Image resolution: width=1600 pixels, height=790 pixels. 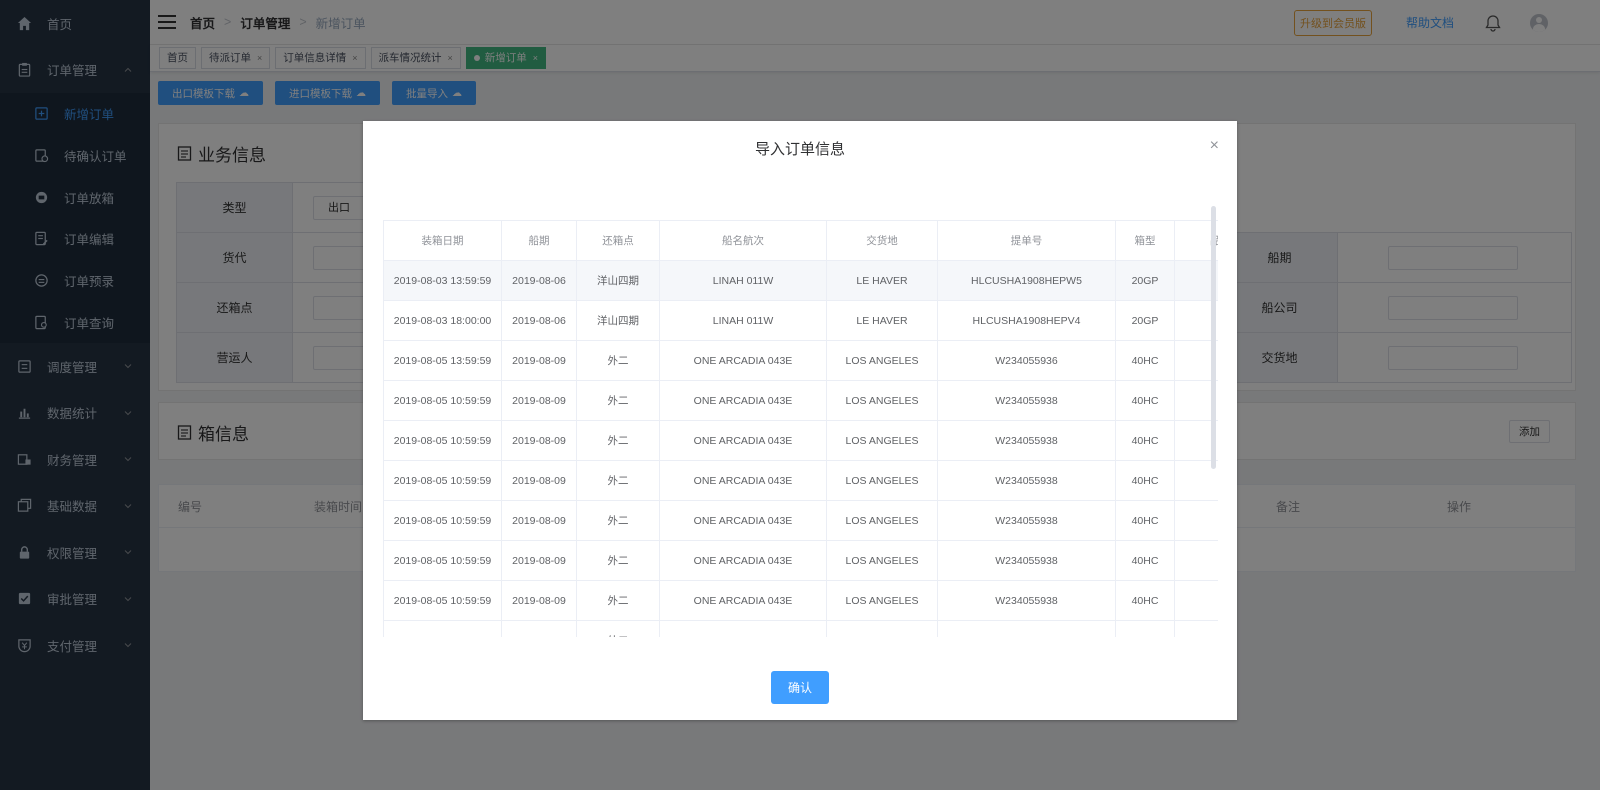 What do you see at coordinates (1213, 337) in the screenshot?
I see `table-scrollbar` at bounding box center [1213, 337].